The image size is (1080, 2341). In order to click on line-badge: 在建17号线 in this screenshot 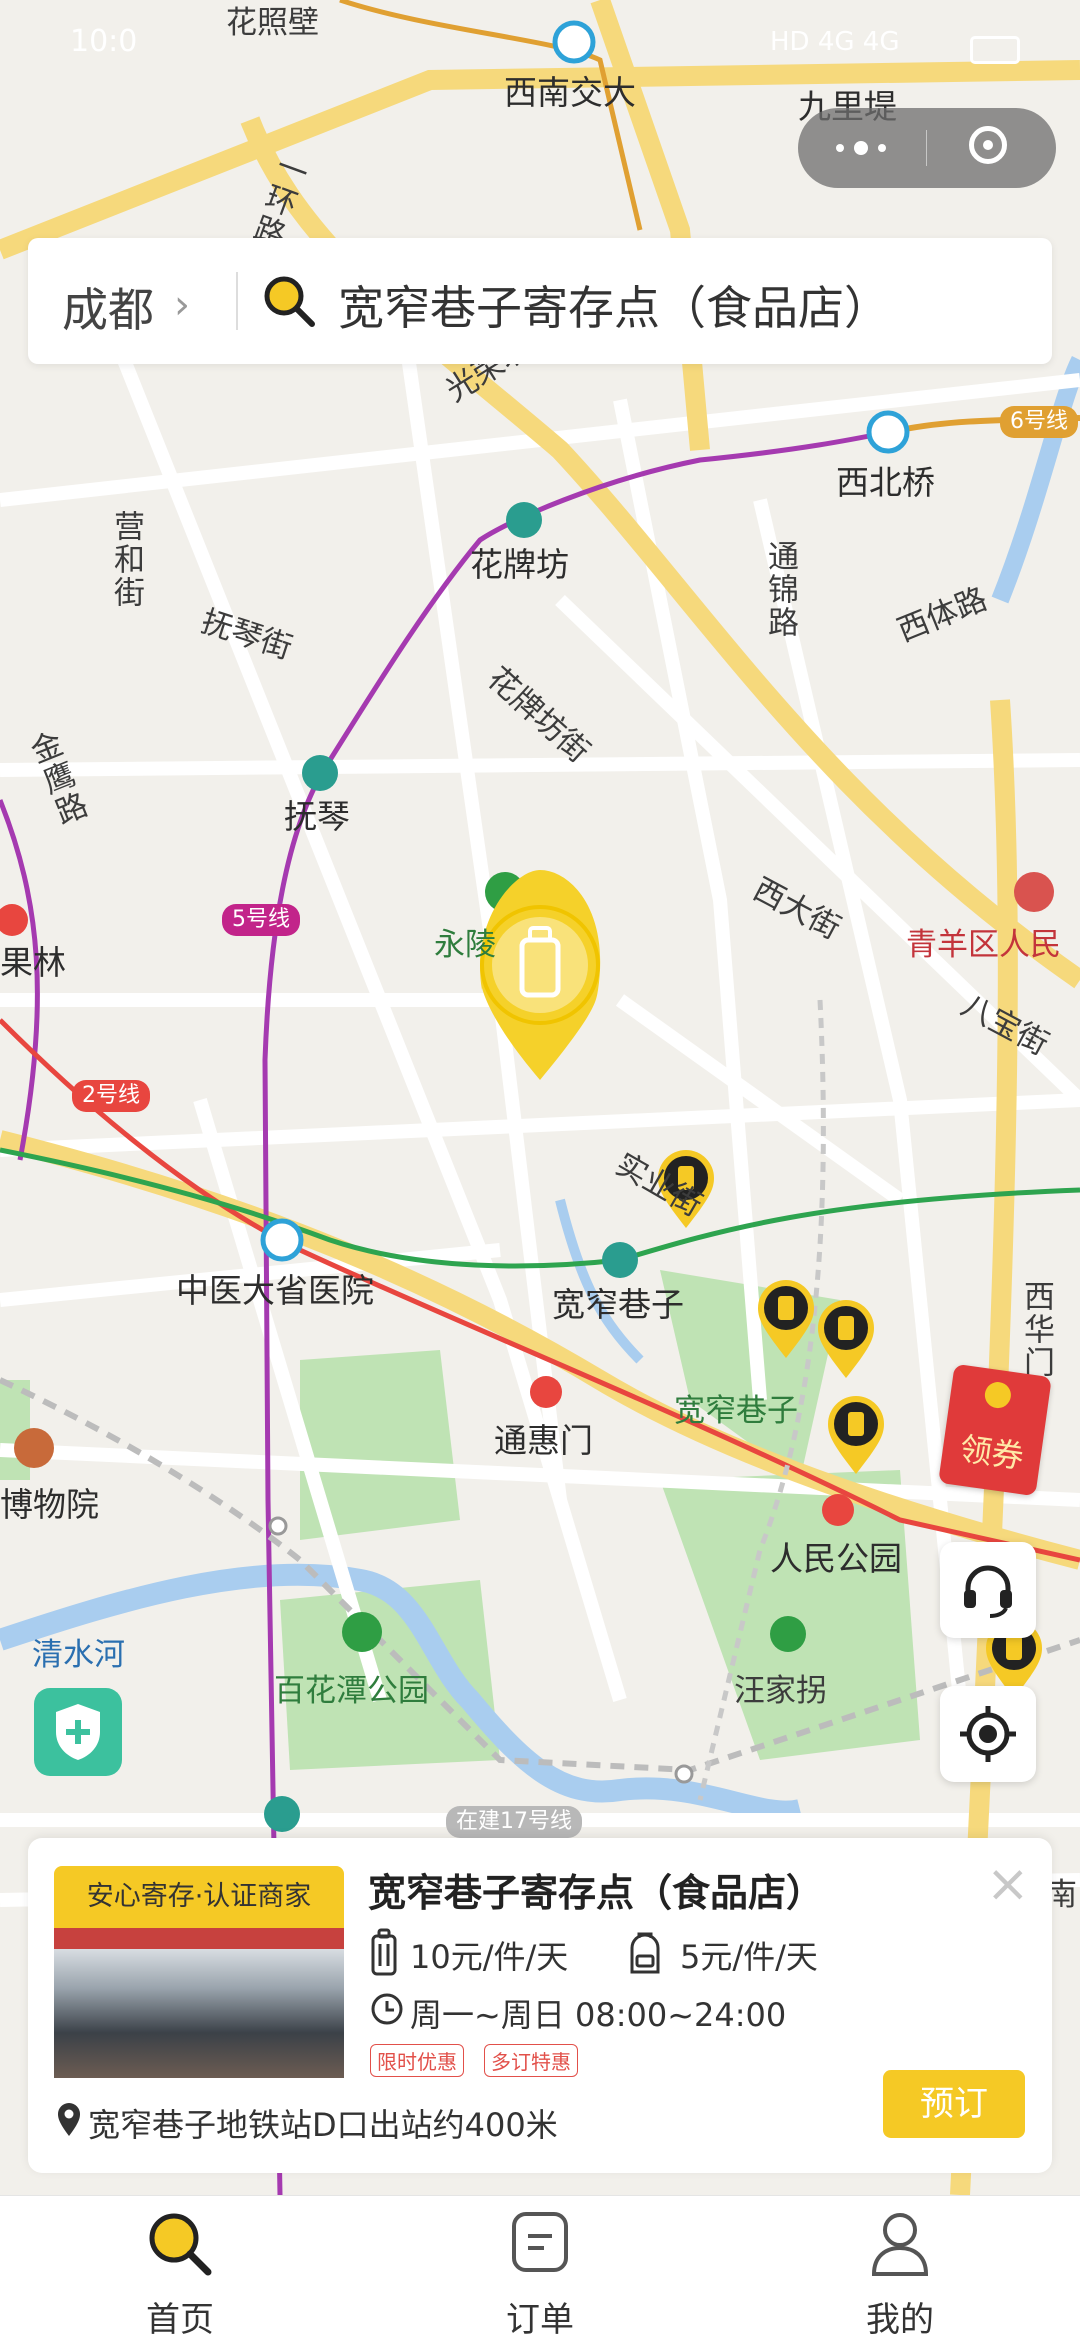, I will do `click(514, 1822)`.